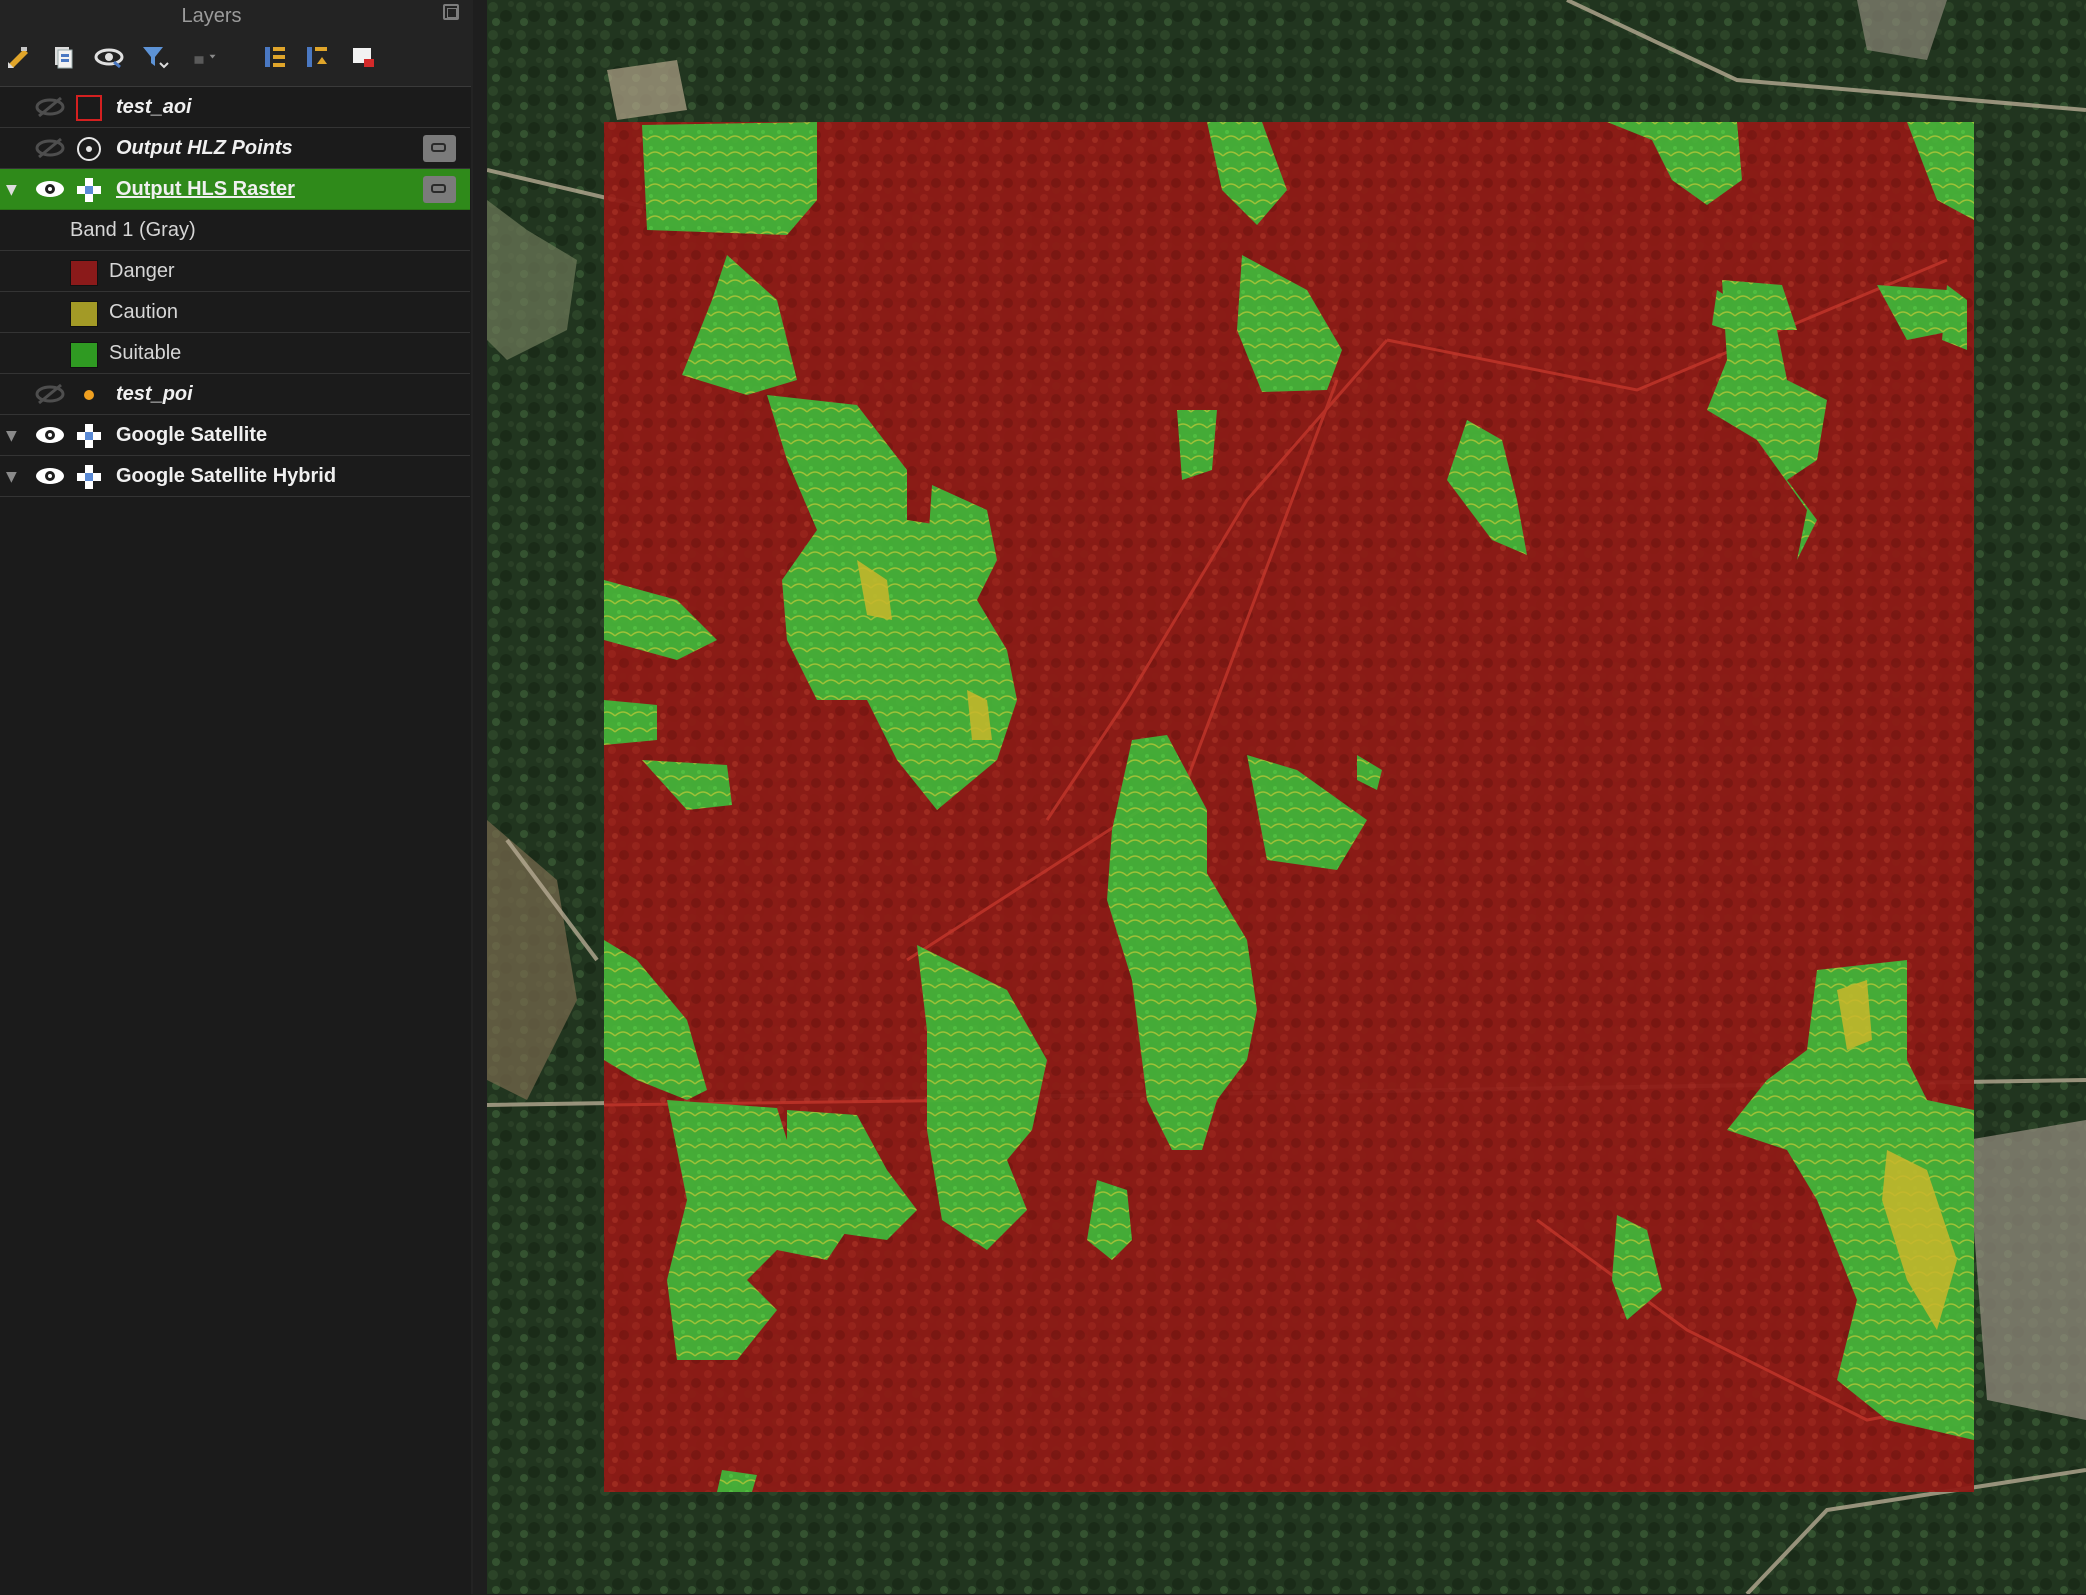 Image resolution: width=2086 pixels, height=1595 pixels. Describe the element at coordinates (143, 312) in the screenshot. I see `legend-label: Caution` at that location.